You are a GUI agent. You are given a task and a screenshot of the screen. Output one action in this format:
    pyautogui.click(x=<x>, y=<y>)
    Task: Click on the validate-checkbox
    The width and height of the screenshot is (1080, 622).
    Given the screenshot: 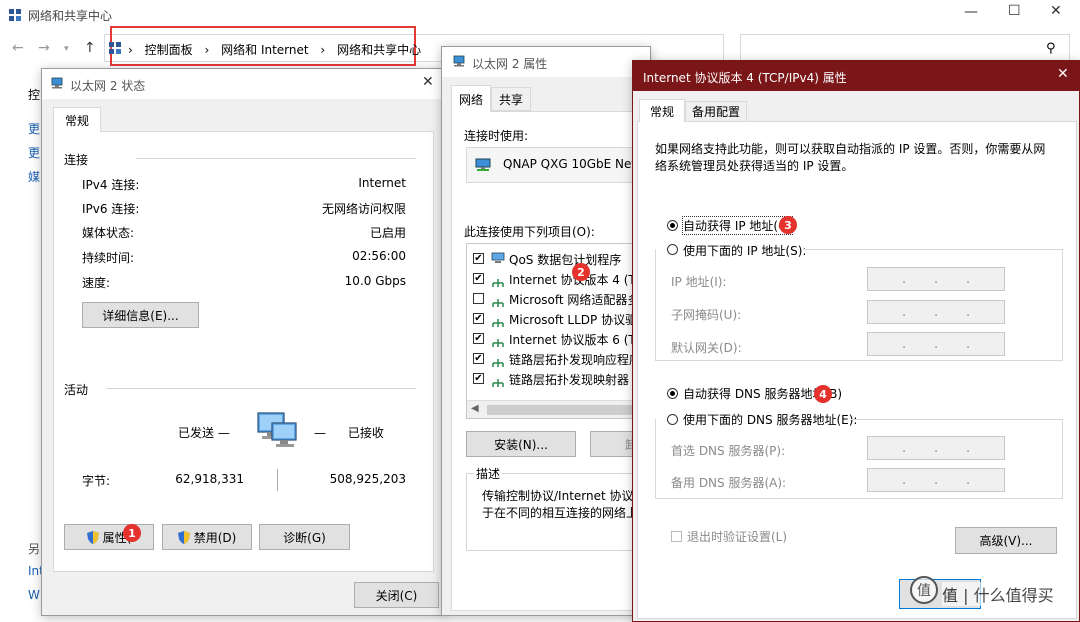 What is the action you would take?
    pyautogui.click(x=676, y=536)
    